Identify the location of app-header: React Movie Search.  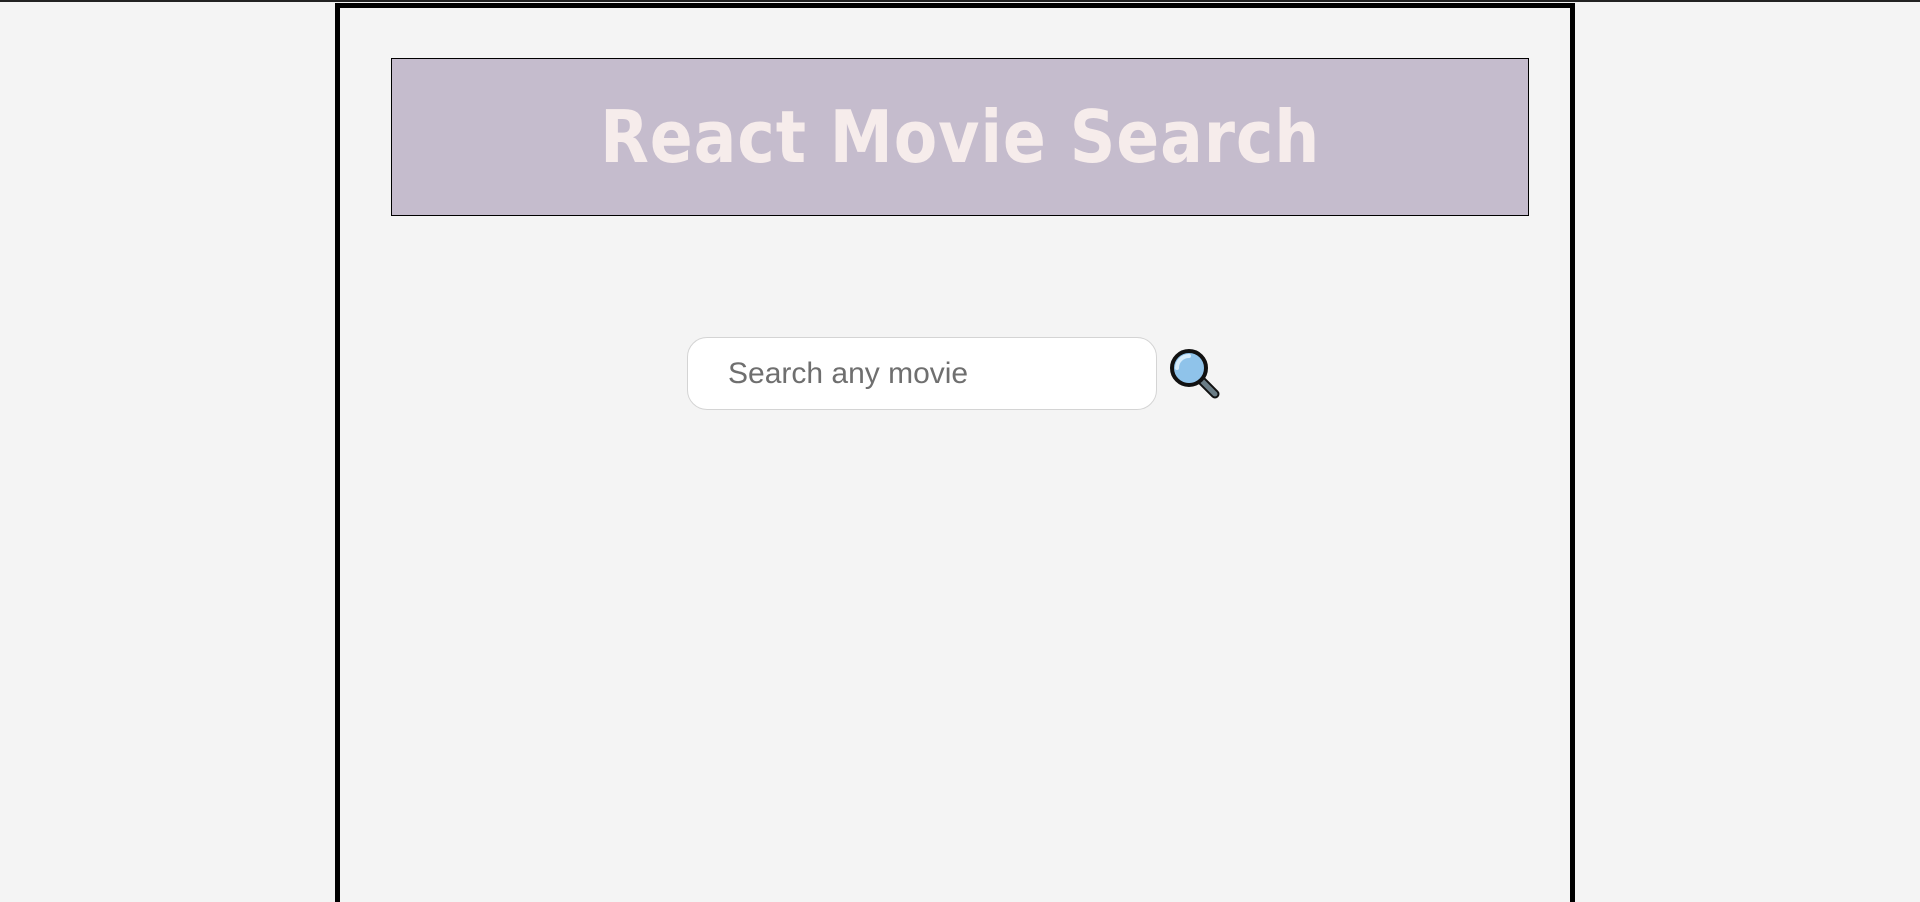
(960, 137).